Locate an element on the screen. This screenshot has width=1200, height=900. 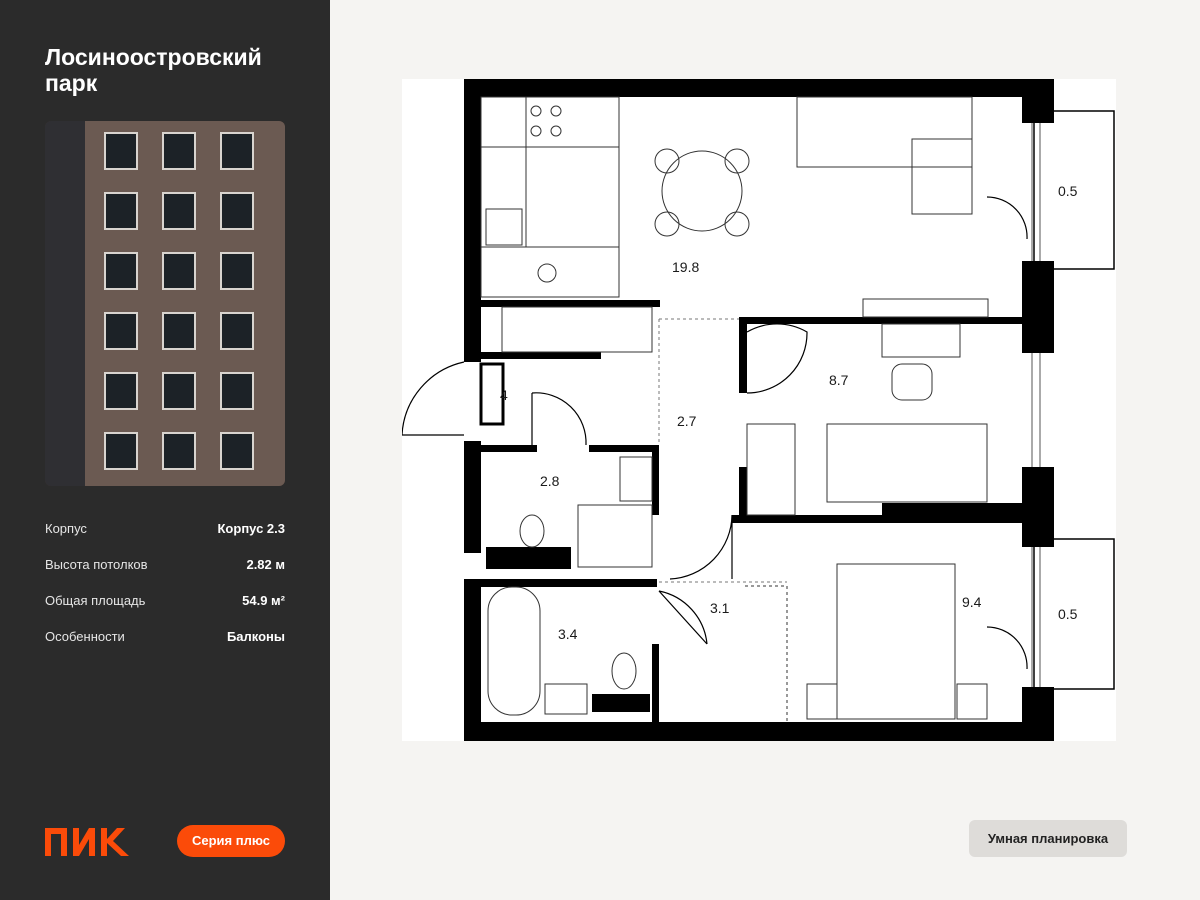
info-row-total-area: Общая площадь 54.9 м² is located at coordinates (165, 603).